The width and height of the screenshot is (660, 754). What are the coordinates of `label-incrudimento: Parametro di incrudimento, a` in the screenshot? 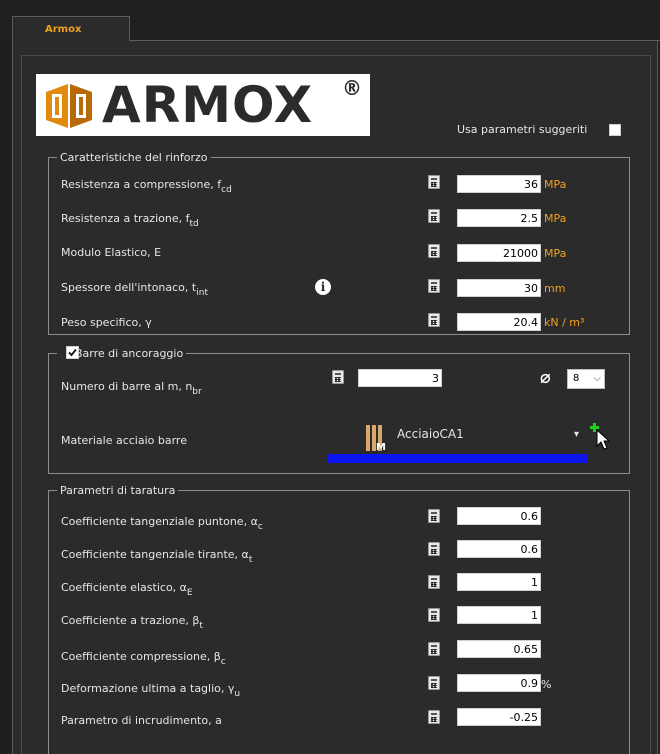 It's located at (141, 720).